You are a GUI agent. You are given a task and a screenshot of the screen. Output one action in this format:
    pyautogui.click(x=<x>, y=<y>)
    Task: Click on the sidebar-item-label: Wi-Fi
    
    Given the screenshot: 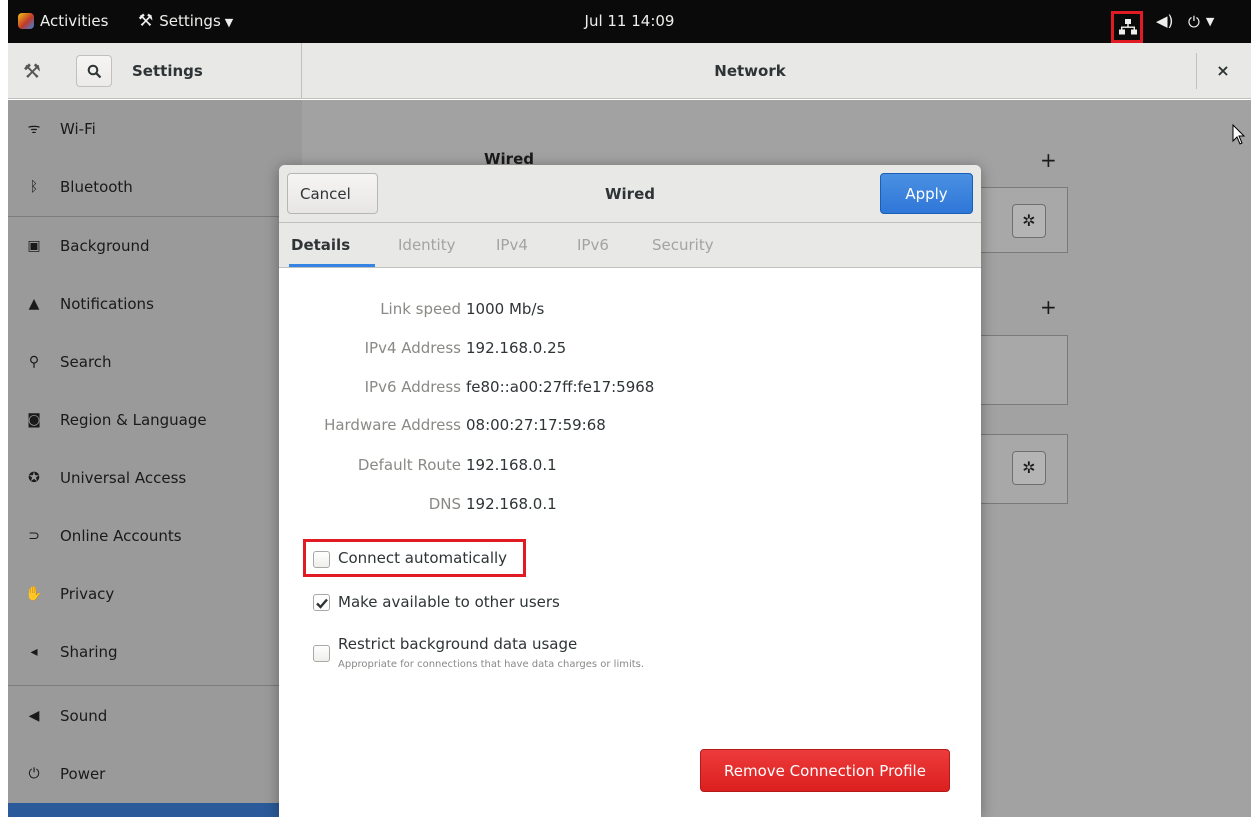 What is the action you would take?
    pyautogui.click(x=78, y=129)
    